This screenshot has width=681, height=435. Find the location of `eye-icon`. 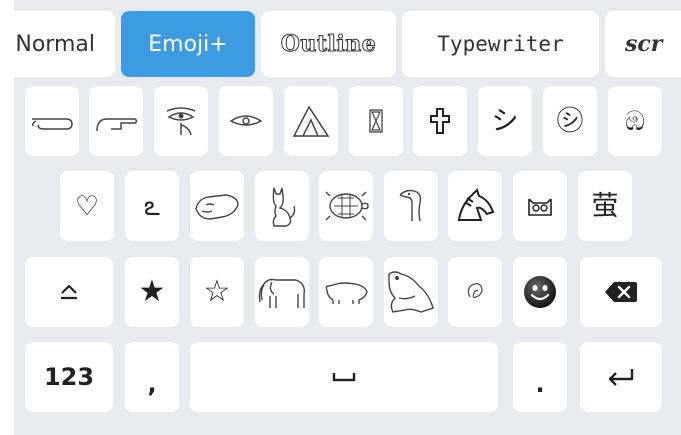

eye-icon is located at coordinates (246, 120).